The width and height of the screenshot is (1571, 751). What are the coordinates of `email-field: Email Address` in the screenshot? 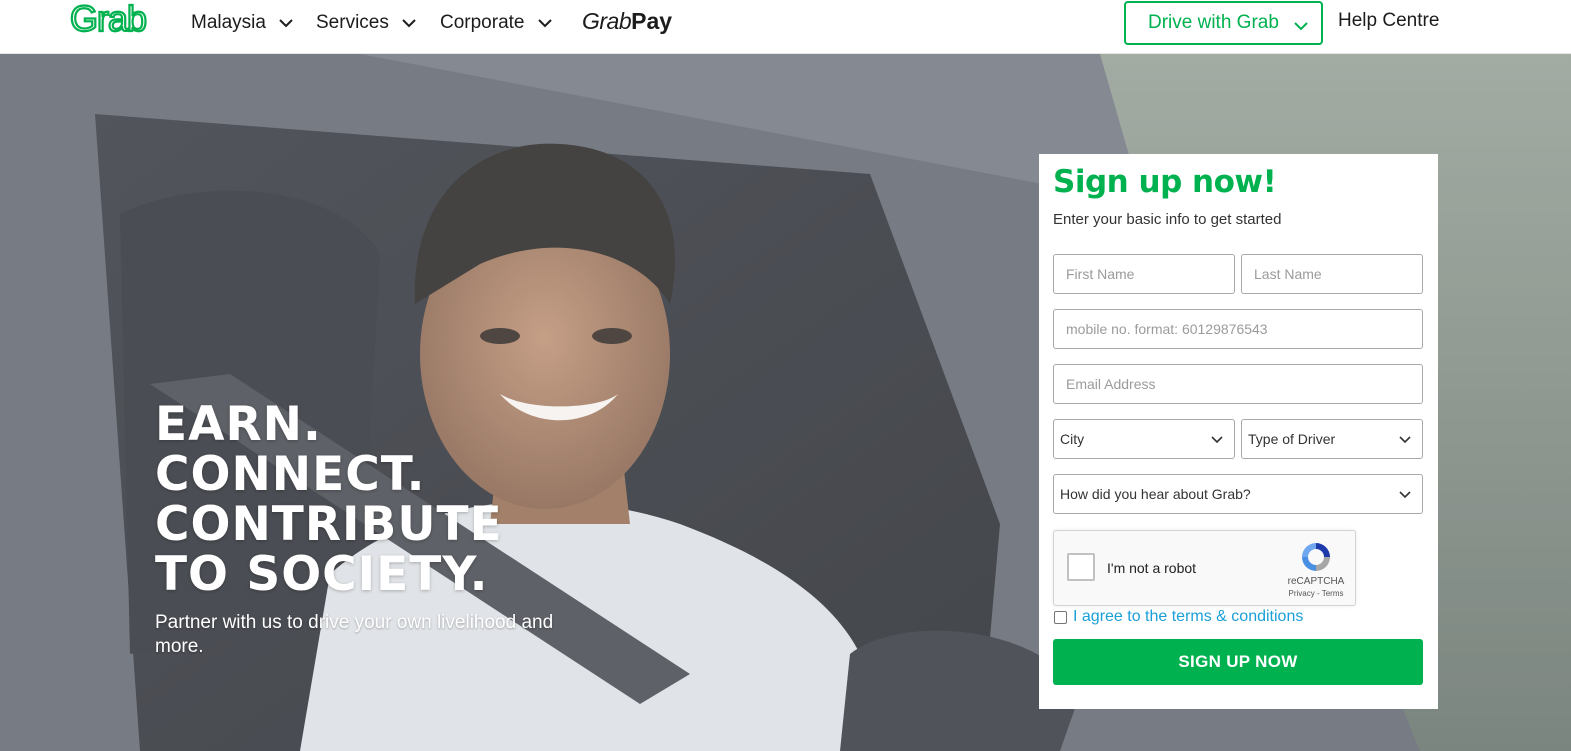 It's located at (1238, 384).